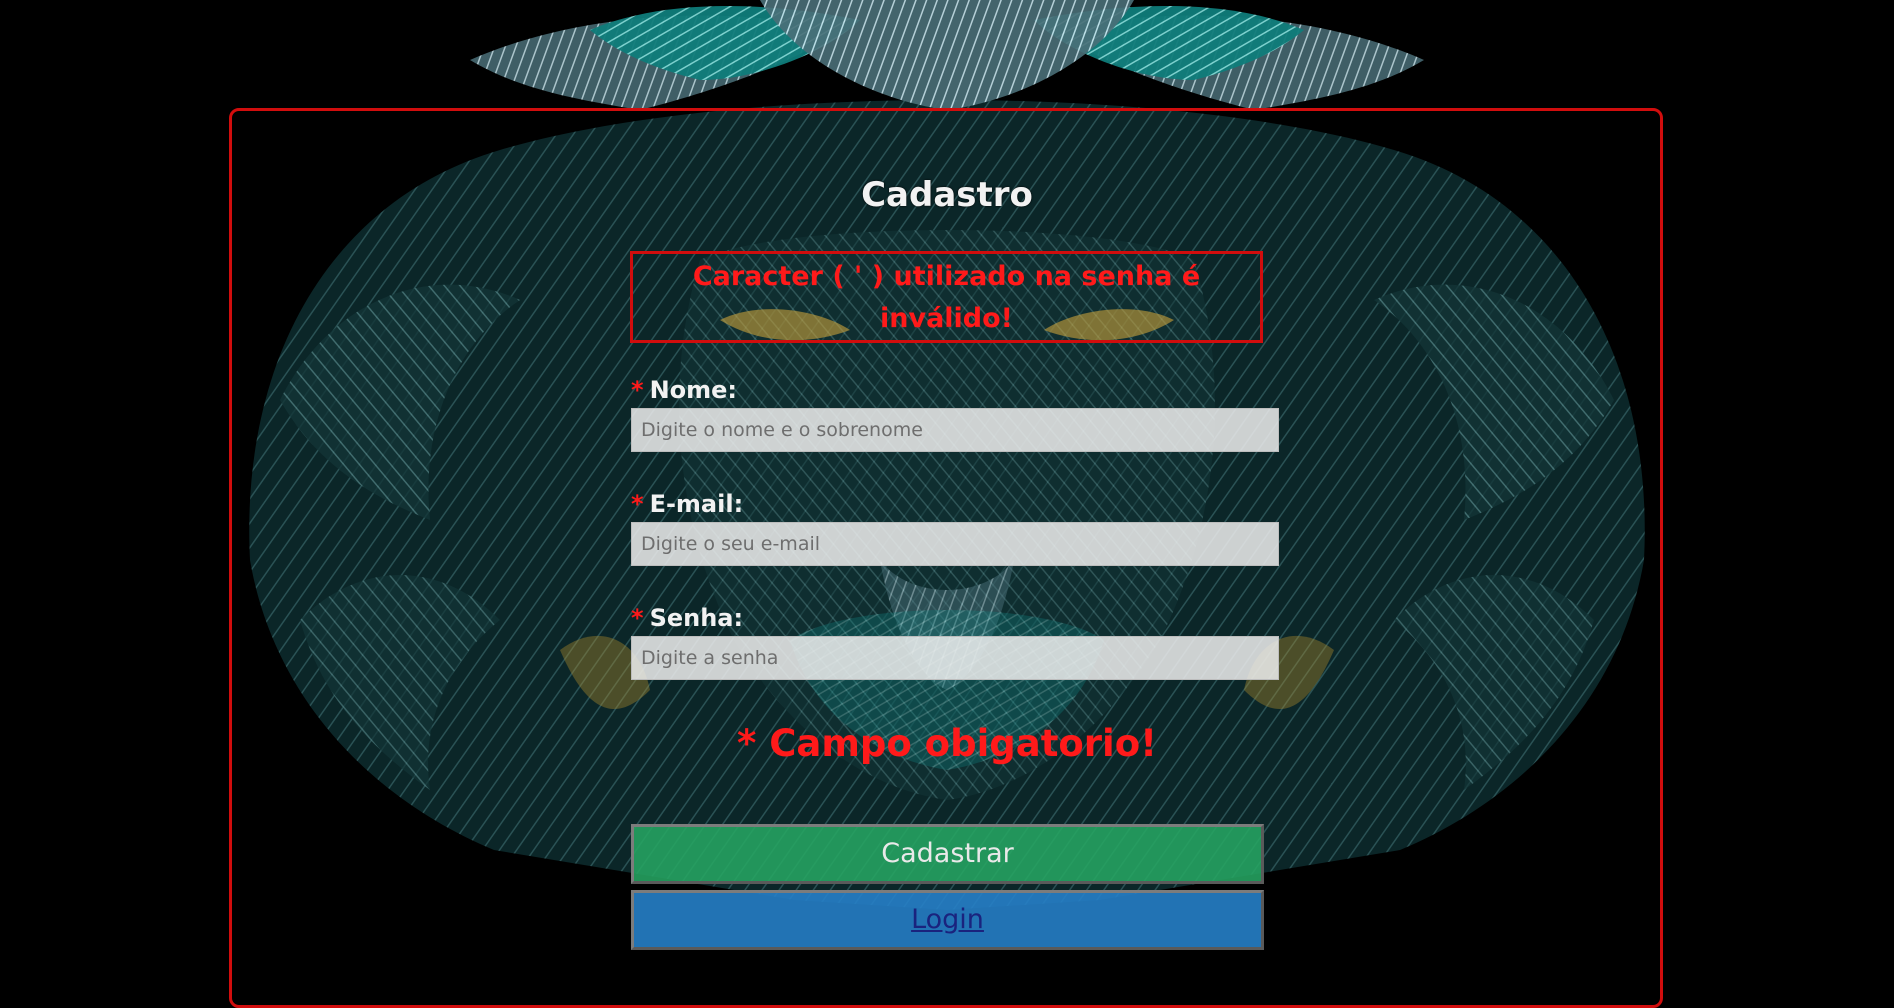 The height and width of the screenshot is (1008, 1894). What do you see at coordinates (955, 658) in the screenshot?
I see `password-input` at bounding box center [955, 658].